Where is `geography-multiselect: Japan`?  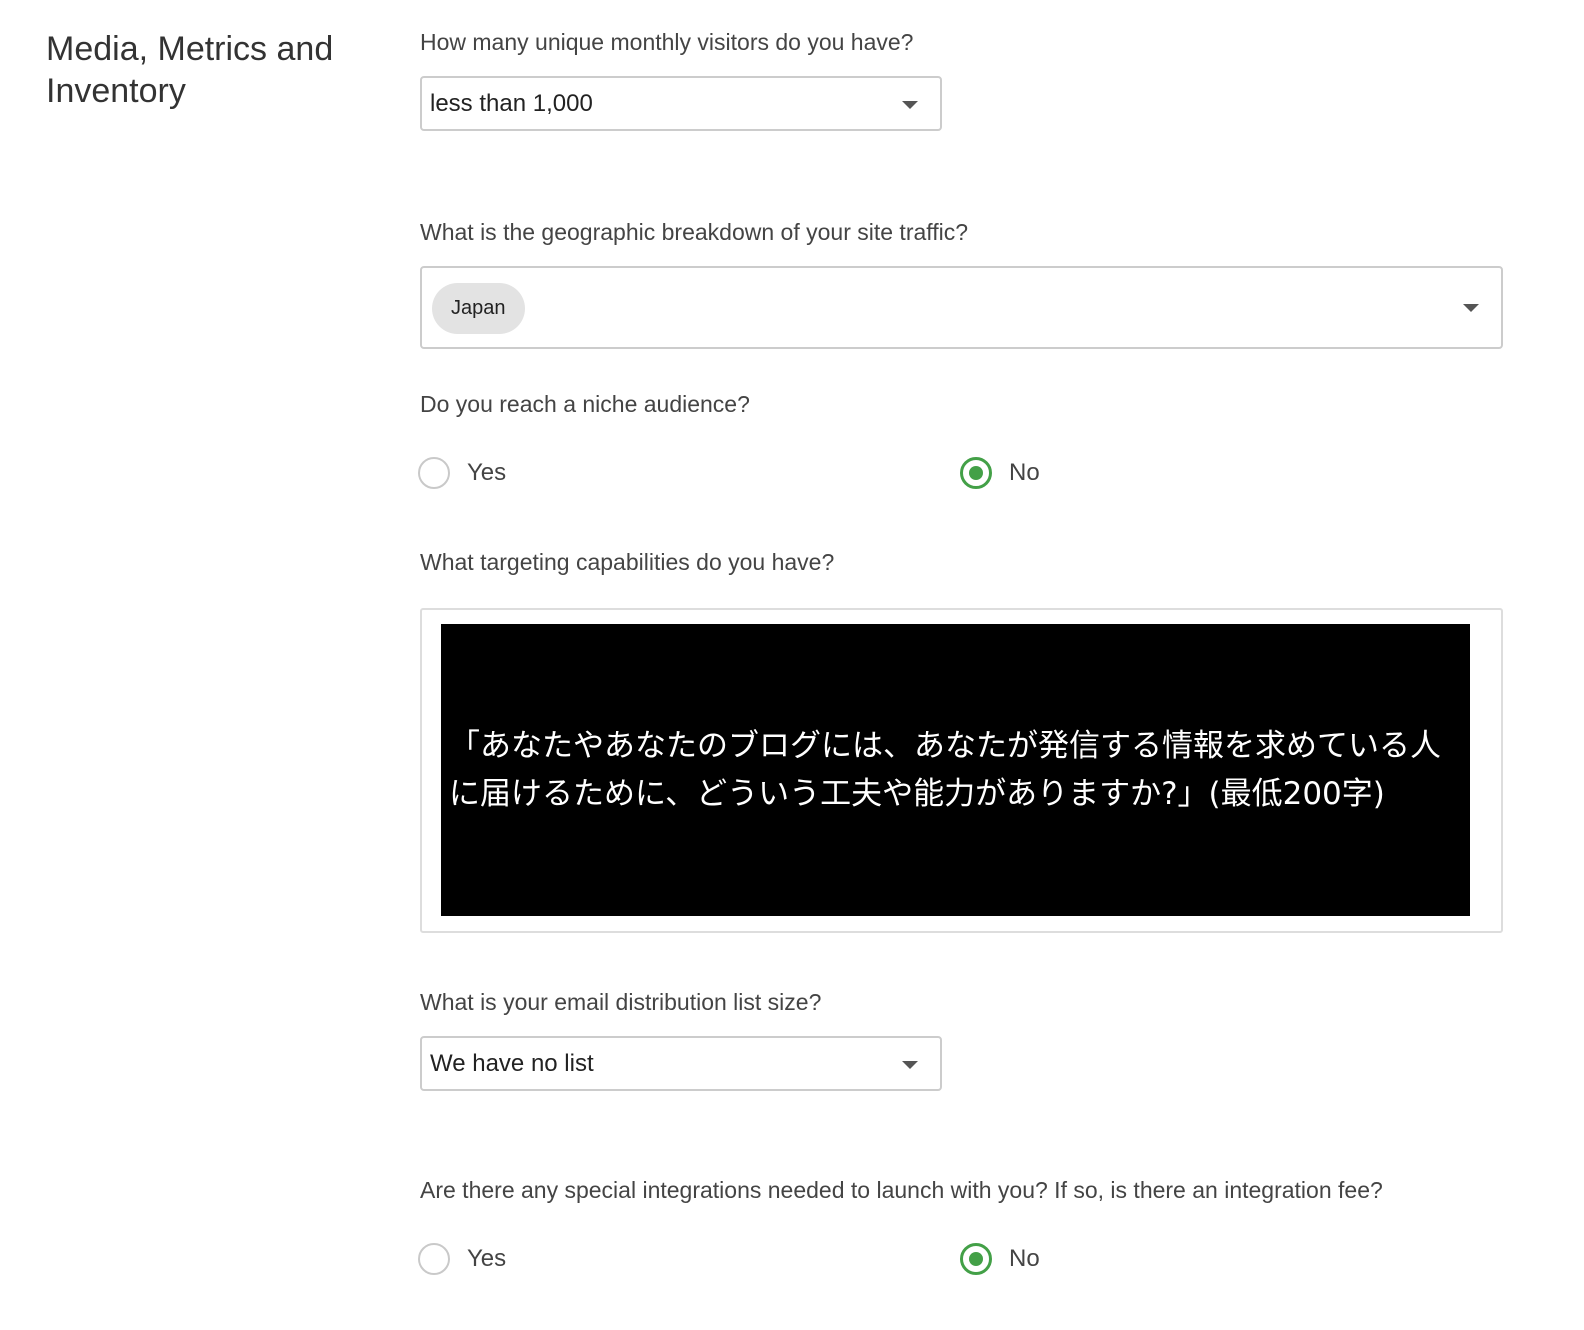 geography-multiselect: Japan is located at coordinates (961, 307).